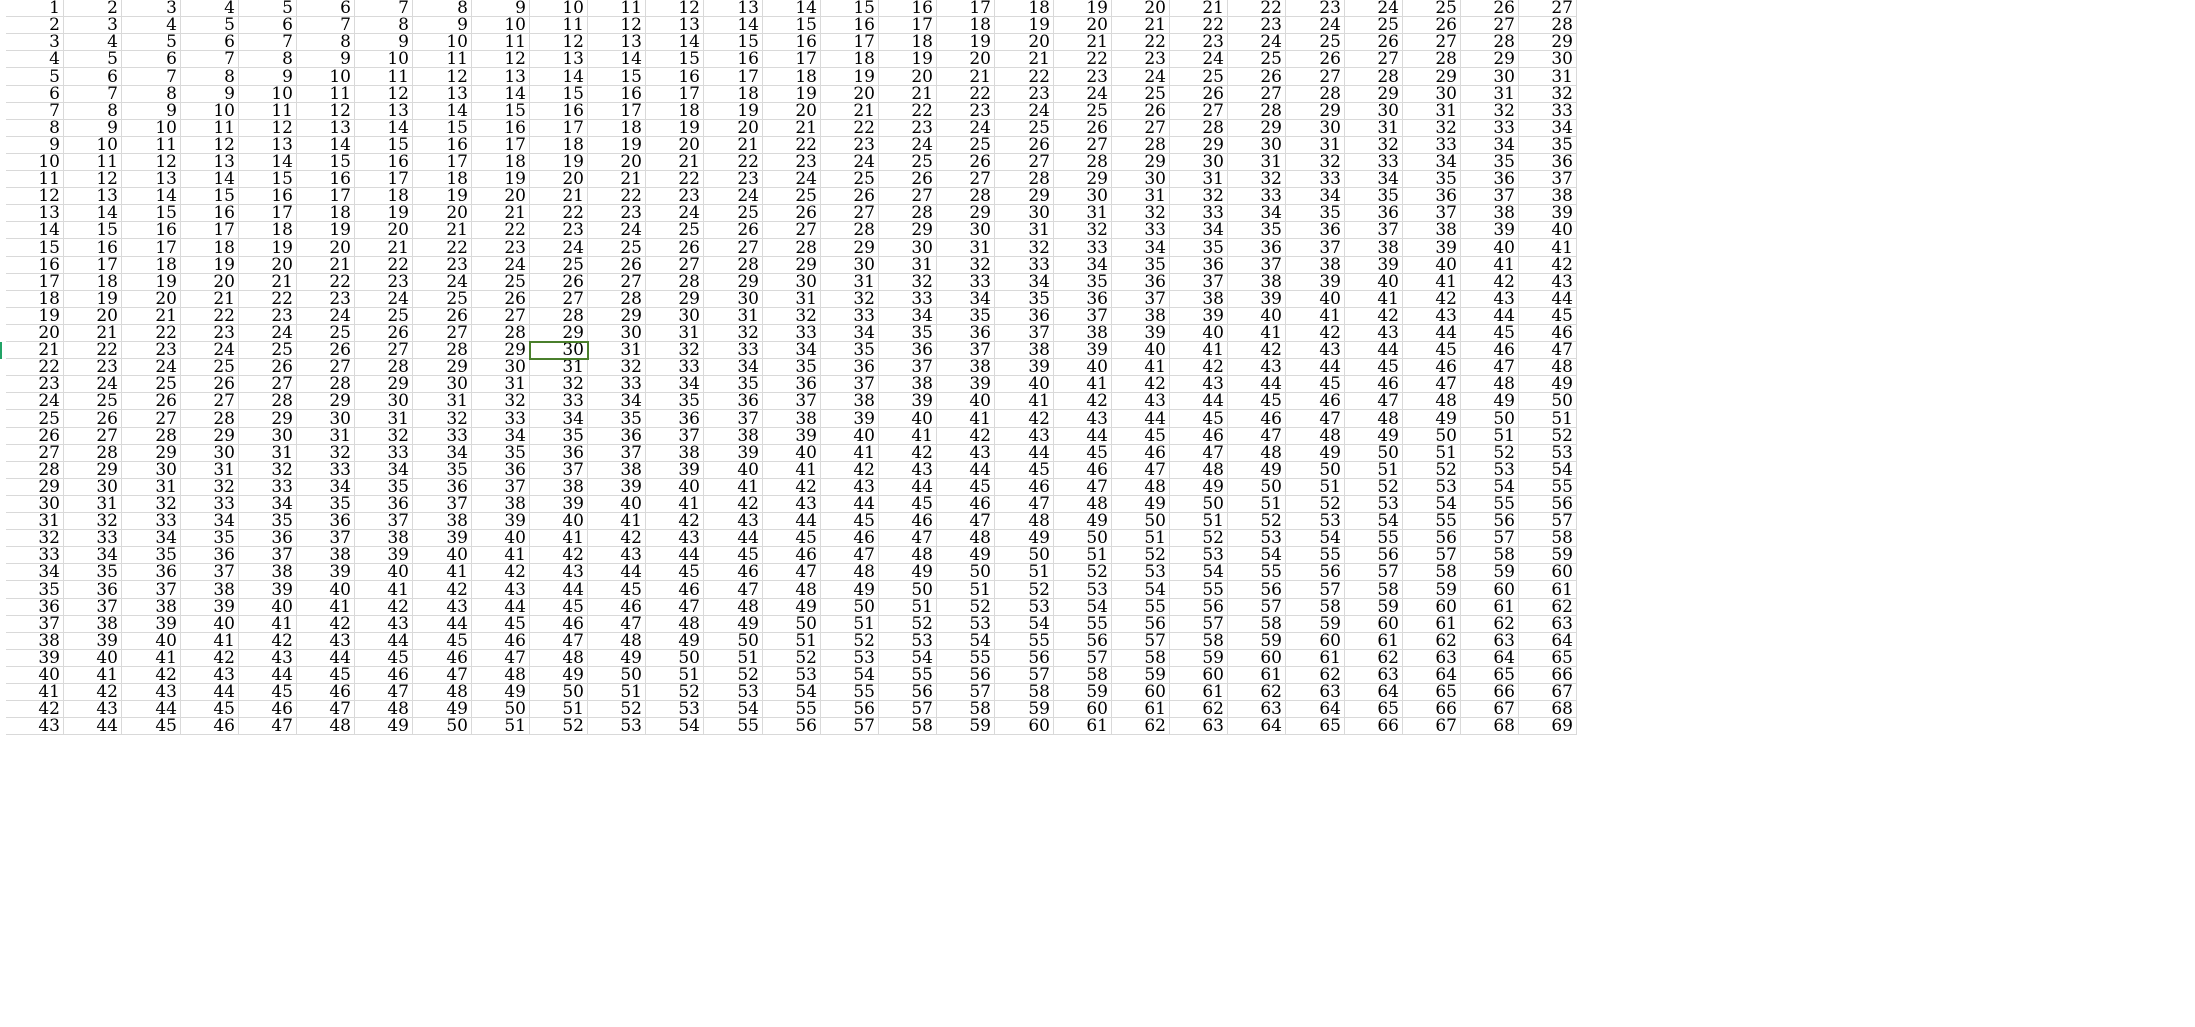  What do you see at coordinates (1374, 726) in the screenshot?
I see `grid-cell: 66` at bounding box center [1374, 726].